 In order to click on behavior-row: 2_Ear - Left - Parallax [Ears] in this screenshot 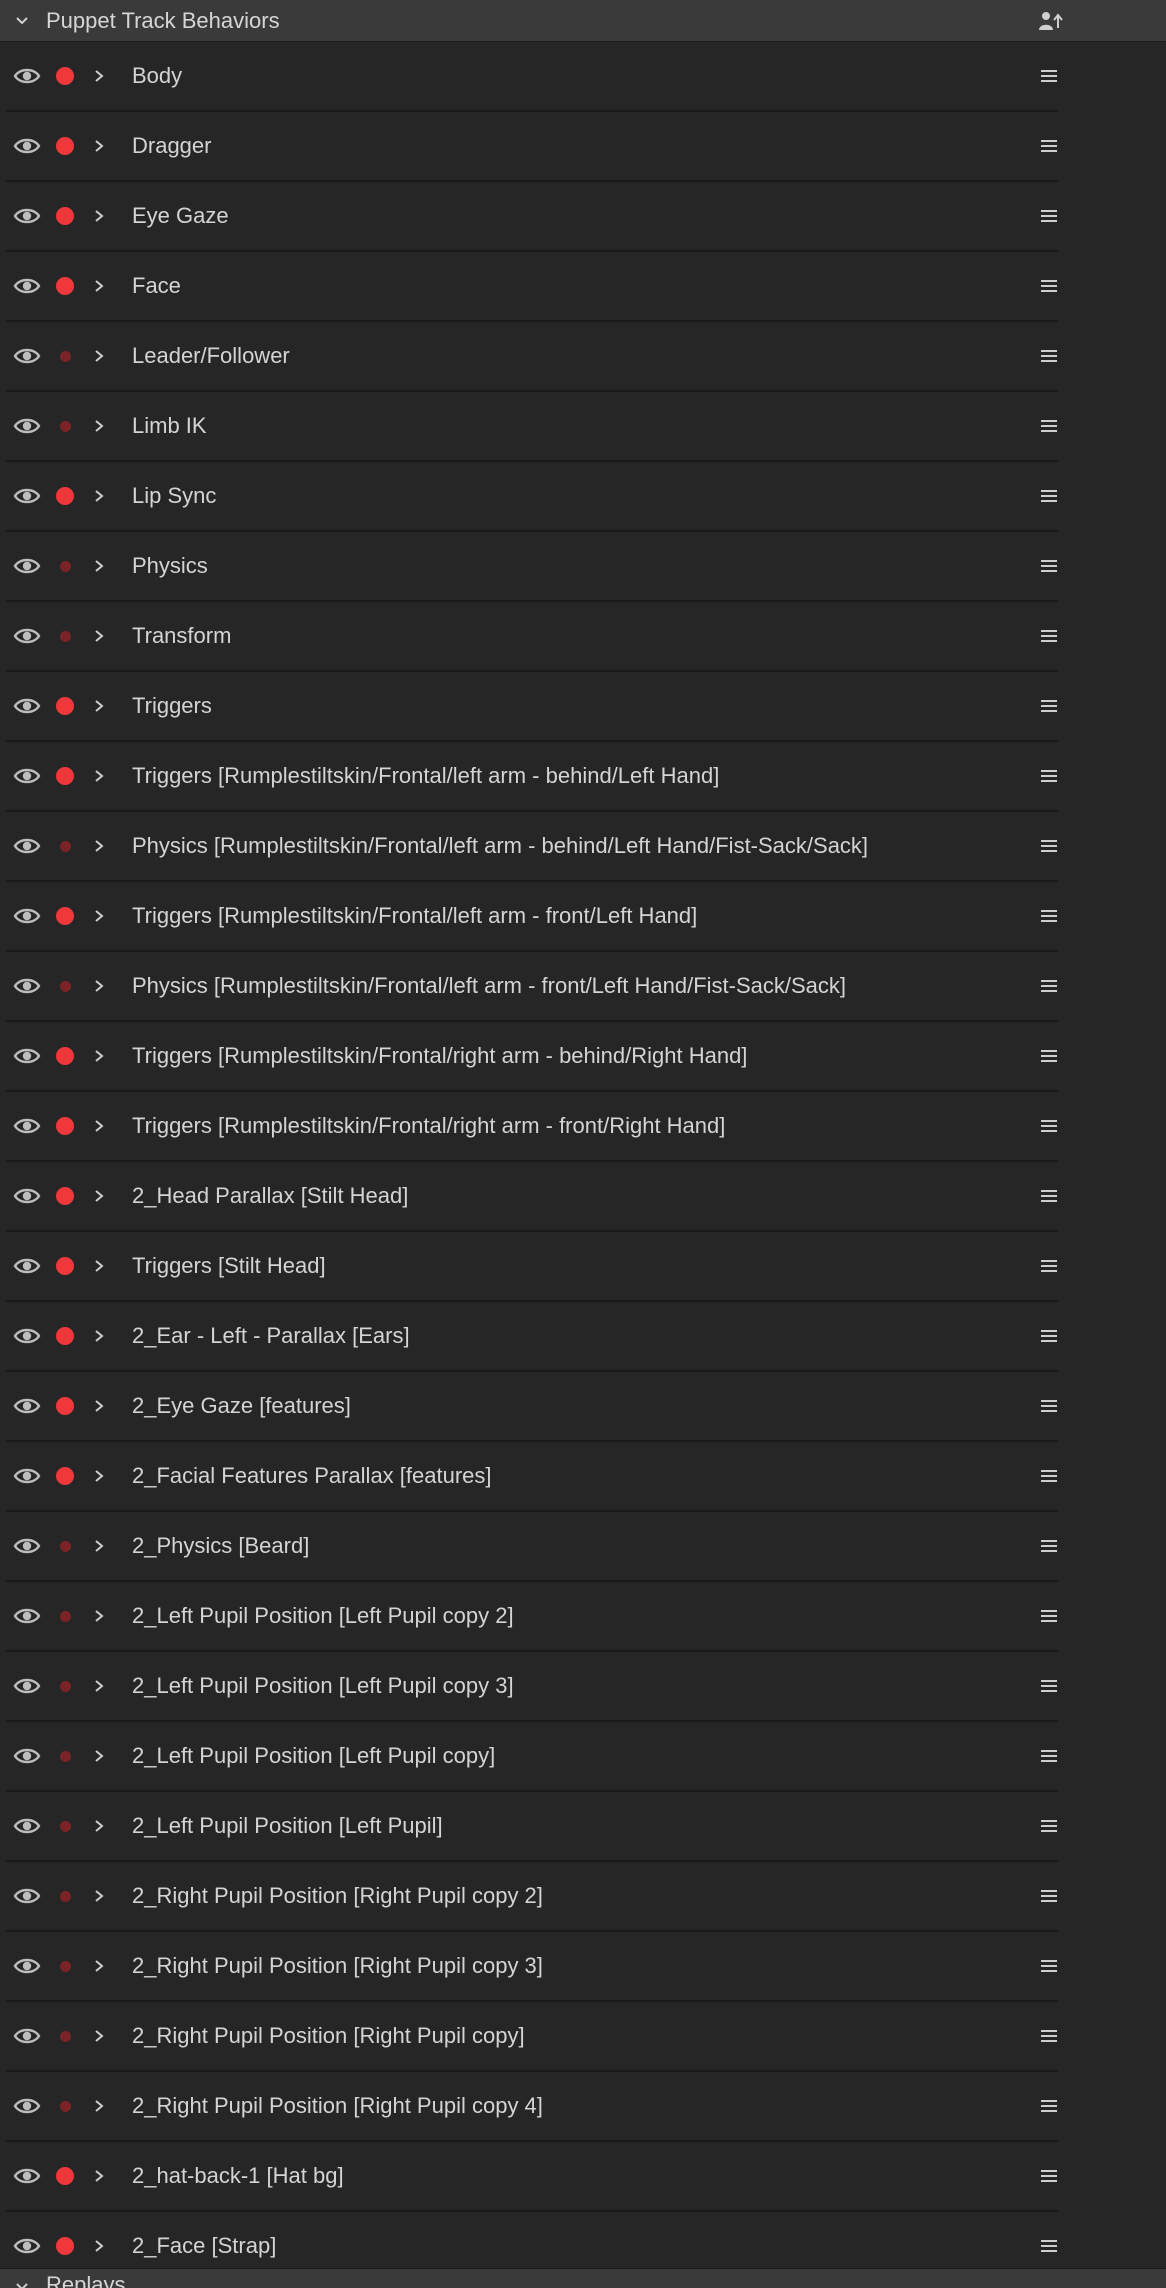, I will do `click(532, 1337)`.